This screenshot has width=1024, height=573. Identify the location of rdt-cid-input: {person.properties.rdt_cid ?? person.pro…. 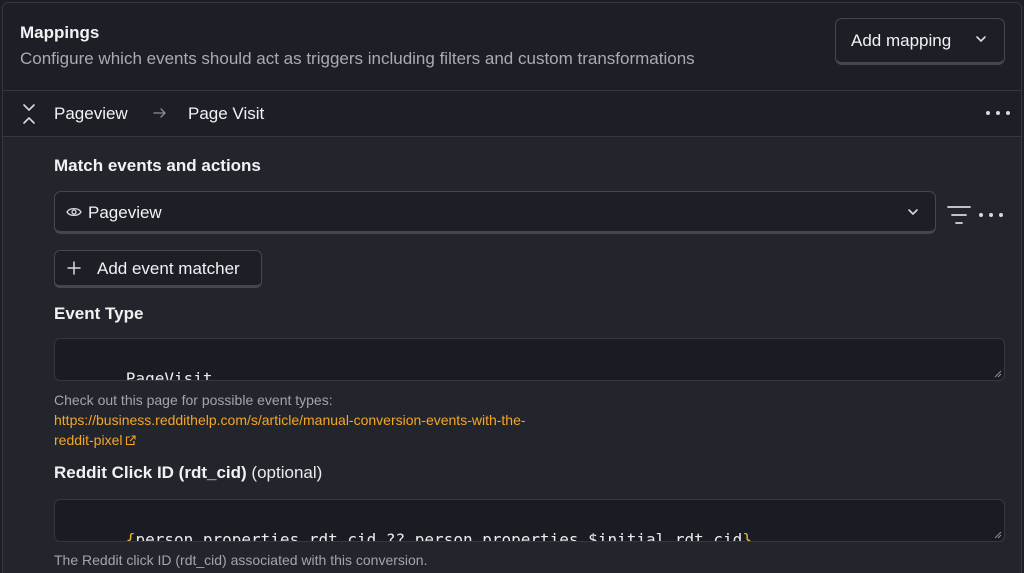
(529, 520).